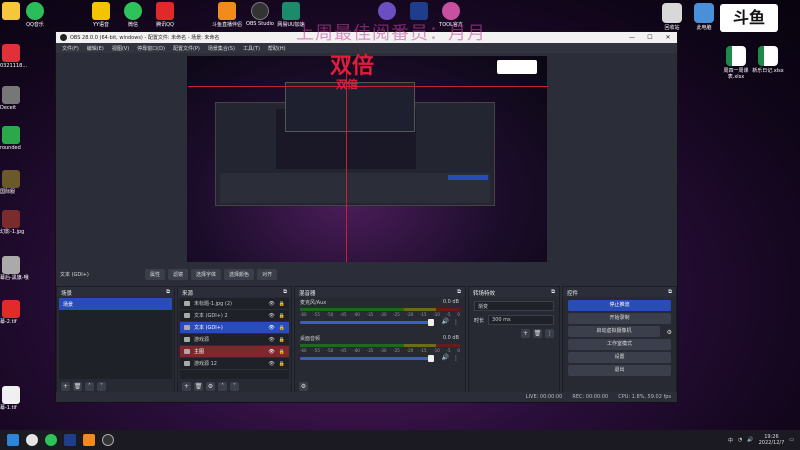 The height and width of the screenshot is (450, 800). What do you see at coordinates (95, 48) in the screenshot?
I see `menu-edit: 编辑(E)` at bounding box center [95, 48].